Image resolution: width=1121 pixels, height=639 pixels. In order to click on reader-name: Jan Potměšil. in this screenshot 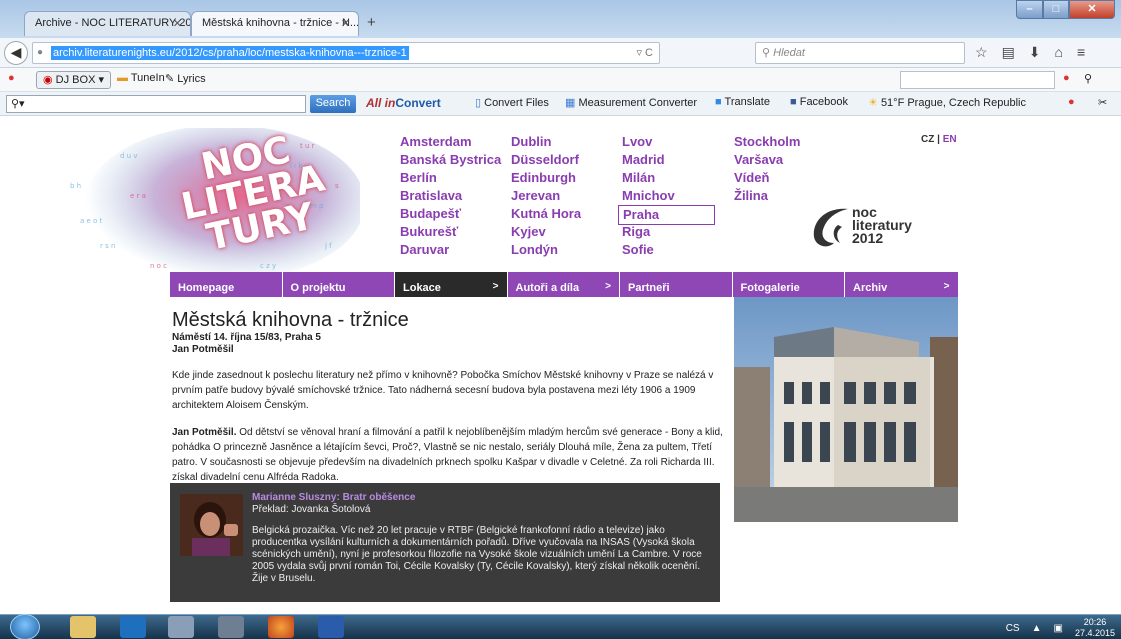, I will do `click(204, 432)`.